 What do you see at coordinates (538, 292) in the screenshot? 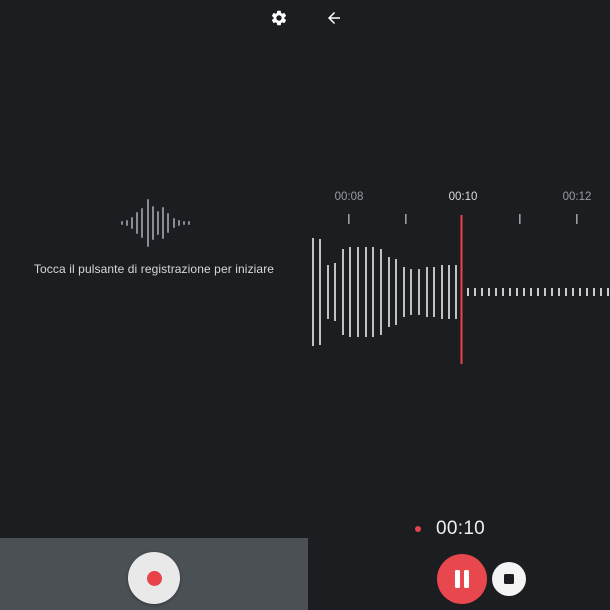
I see `future-baseline` at bounding box center [538, 292].